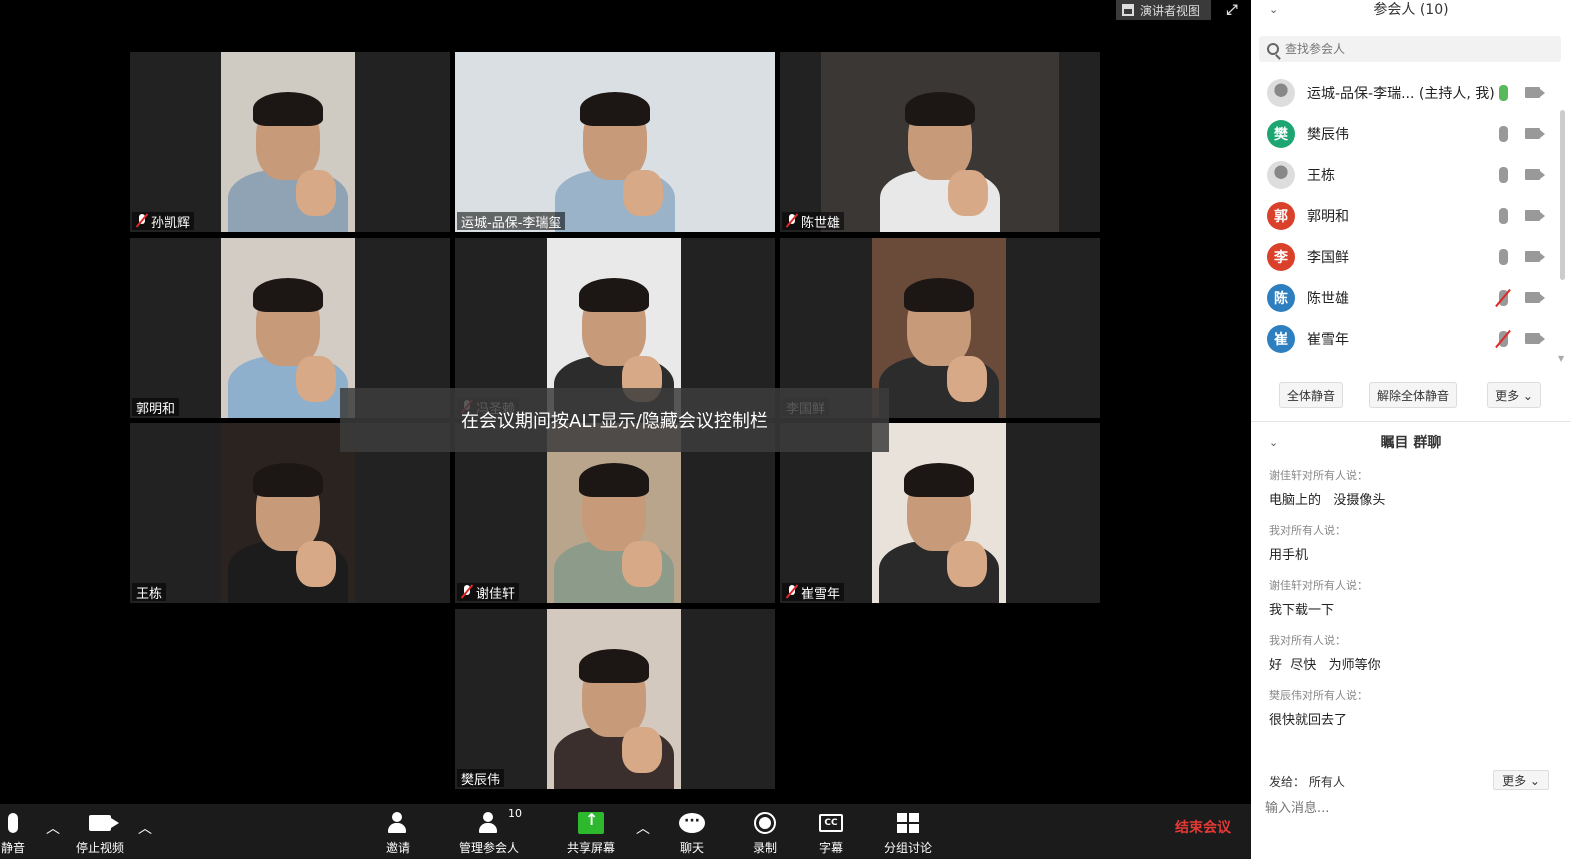 This screenshot has height=859, width=1571. I want to click on participant-search, so click(1410, 49).